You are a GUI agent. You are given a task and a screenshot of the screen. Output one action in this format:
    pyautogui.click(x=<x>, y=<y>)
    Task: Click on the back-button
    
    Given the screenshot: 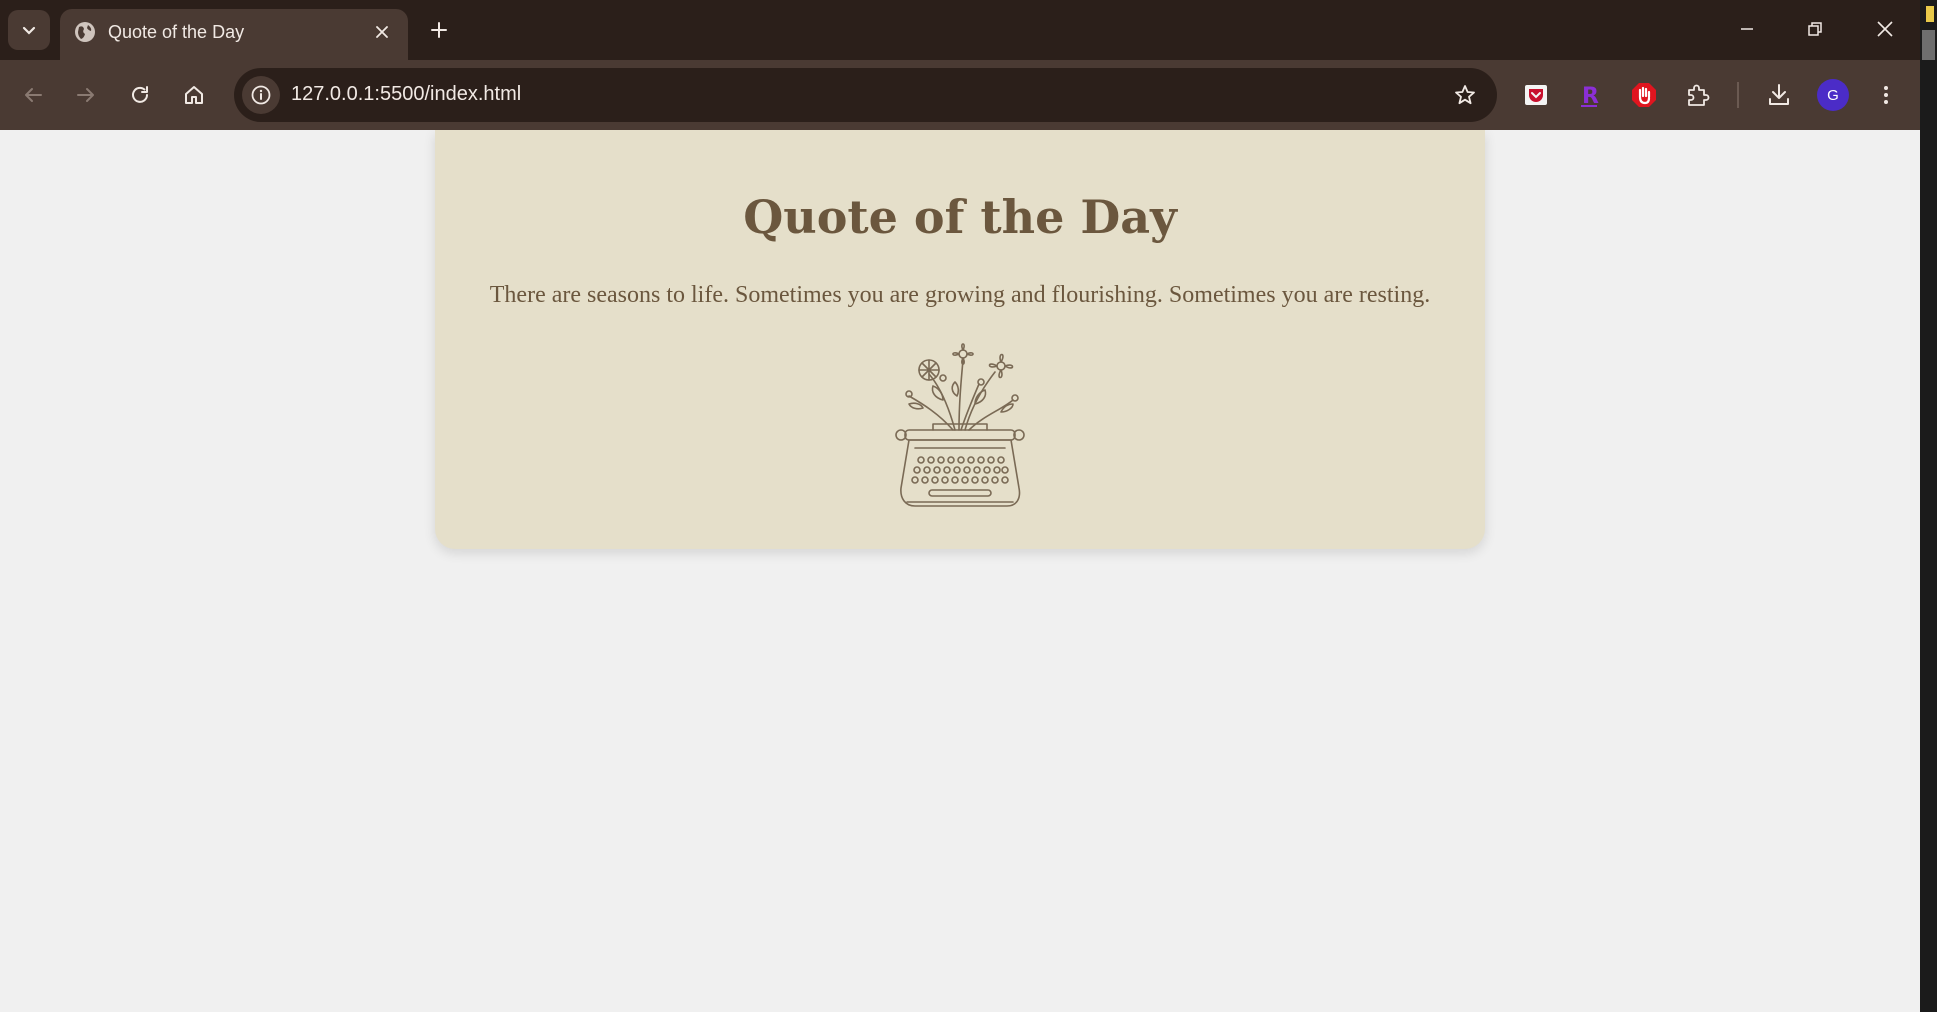 What is the action you would take?
    pyautogui.click(x=33, y=95)
    